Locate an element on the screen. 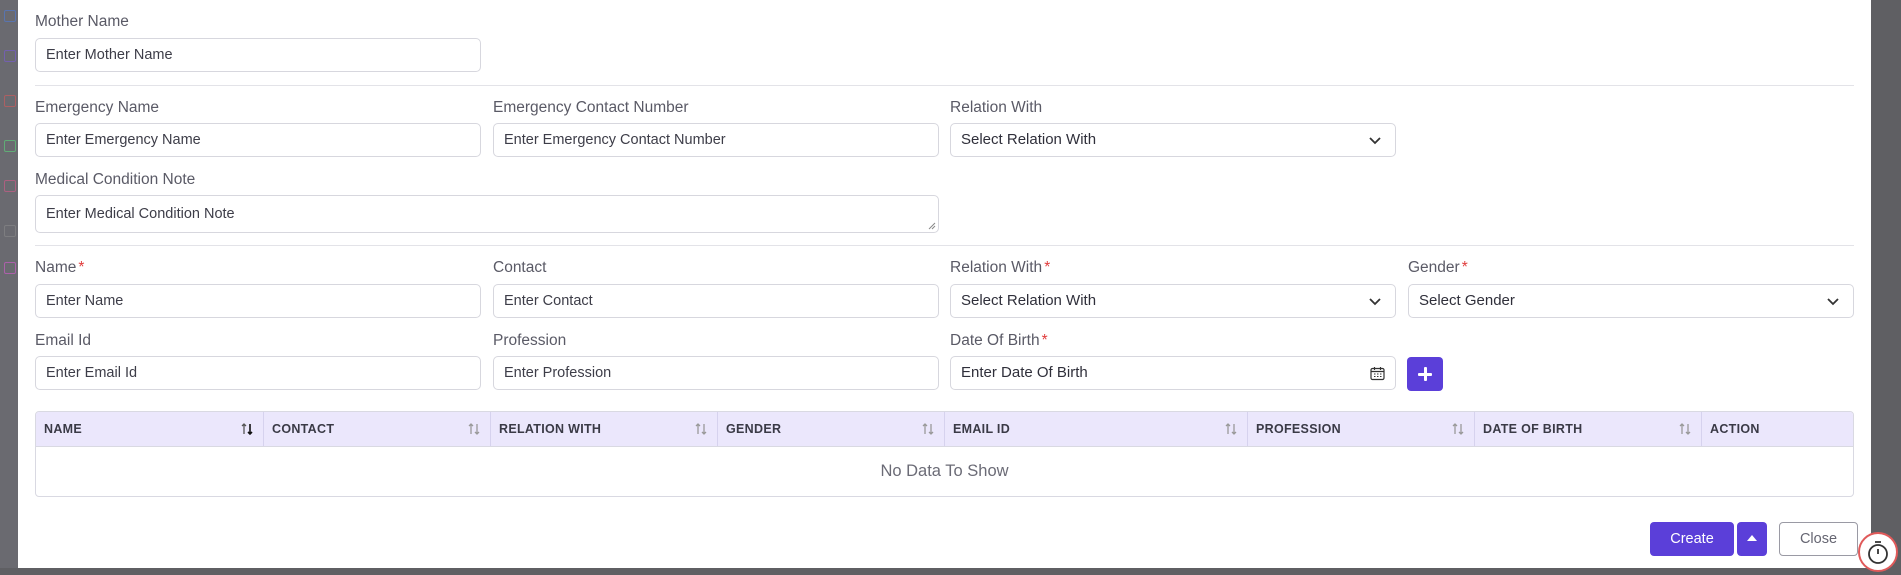 This screenshot has width=1901, height=575. column-header-name: NAME is located at coordinates (150, 429).